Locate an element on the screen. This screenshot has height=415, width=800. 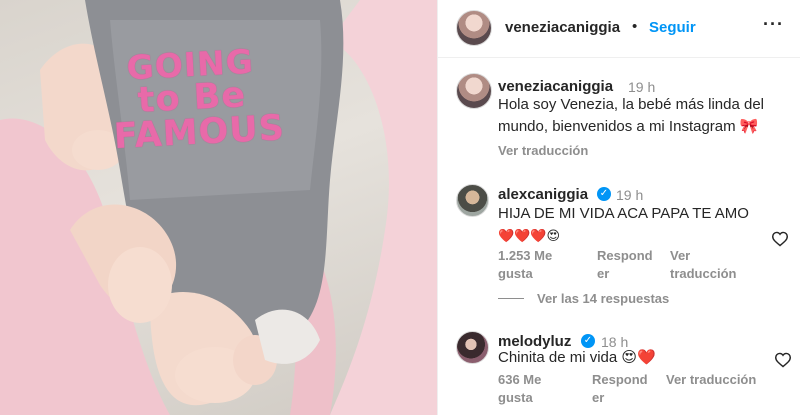
caption-time: 19 h is located at coordinates (642, 87).